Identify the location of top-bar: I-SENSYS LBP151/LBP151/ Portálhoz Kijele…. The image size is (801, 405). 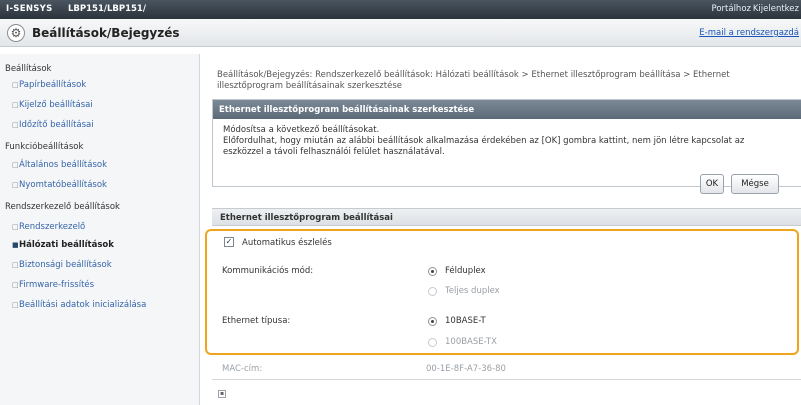
(400, 9).